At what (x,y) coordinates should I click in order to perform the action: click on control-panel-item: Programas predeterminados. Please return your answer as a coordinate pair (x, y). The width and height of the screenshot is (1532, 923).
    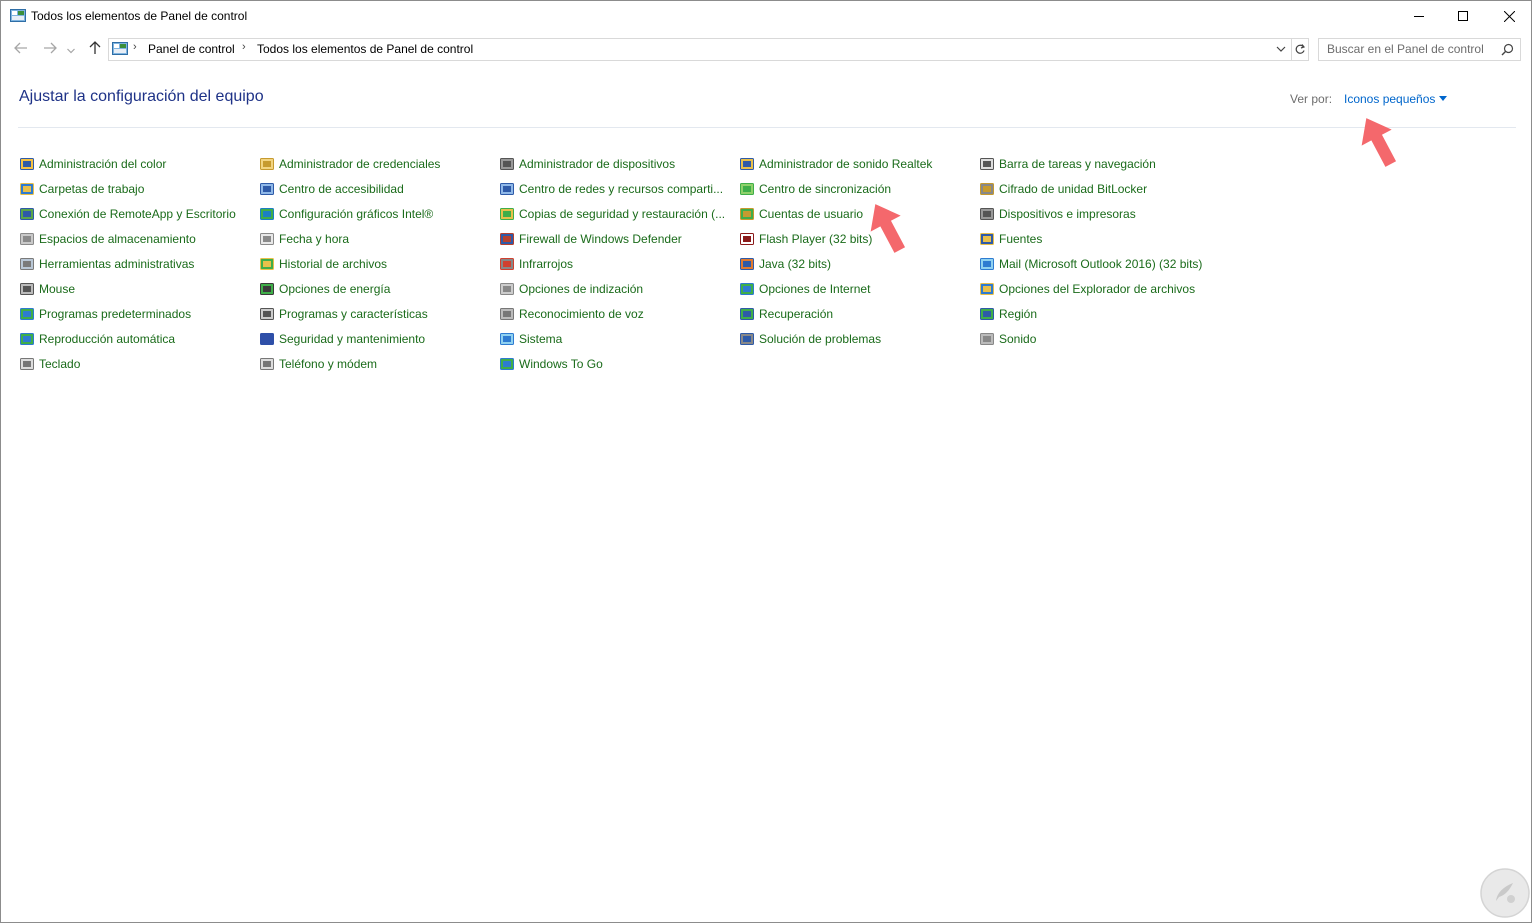
    Looking at the image, I should click on (105, 314).